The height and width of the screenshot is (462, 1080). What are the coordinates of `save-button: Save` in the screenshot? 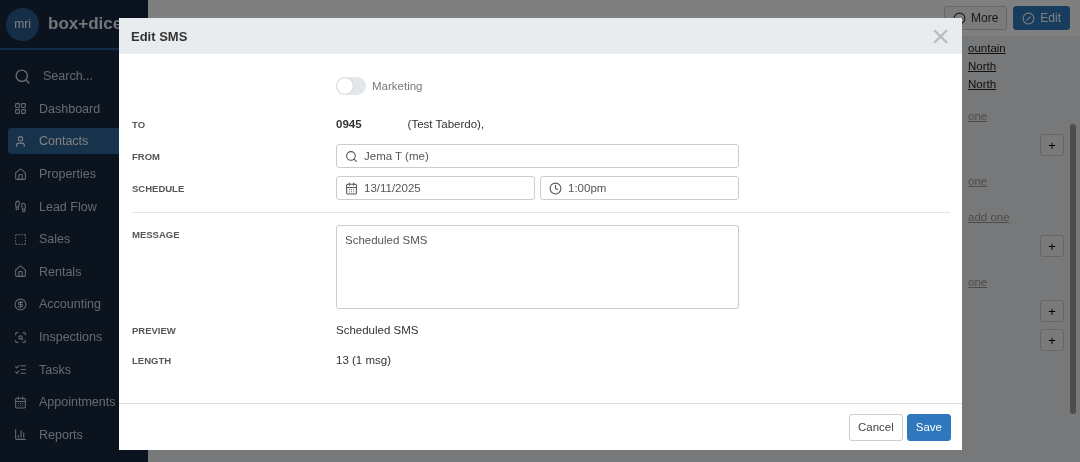 It's located at (928, 427).